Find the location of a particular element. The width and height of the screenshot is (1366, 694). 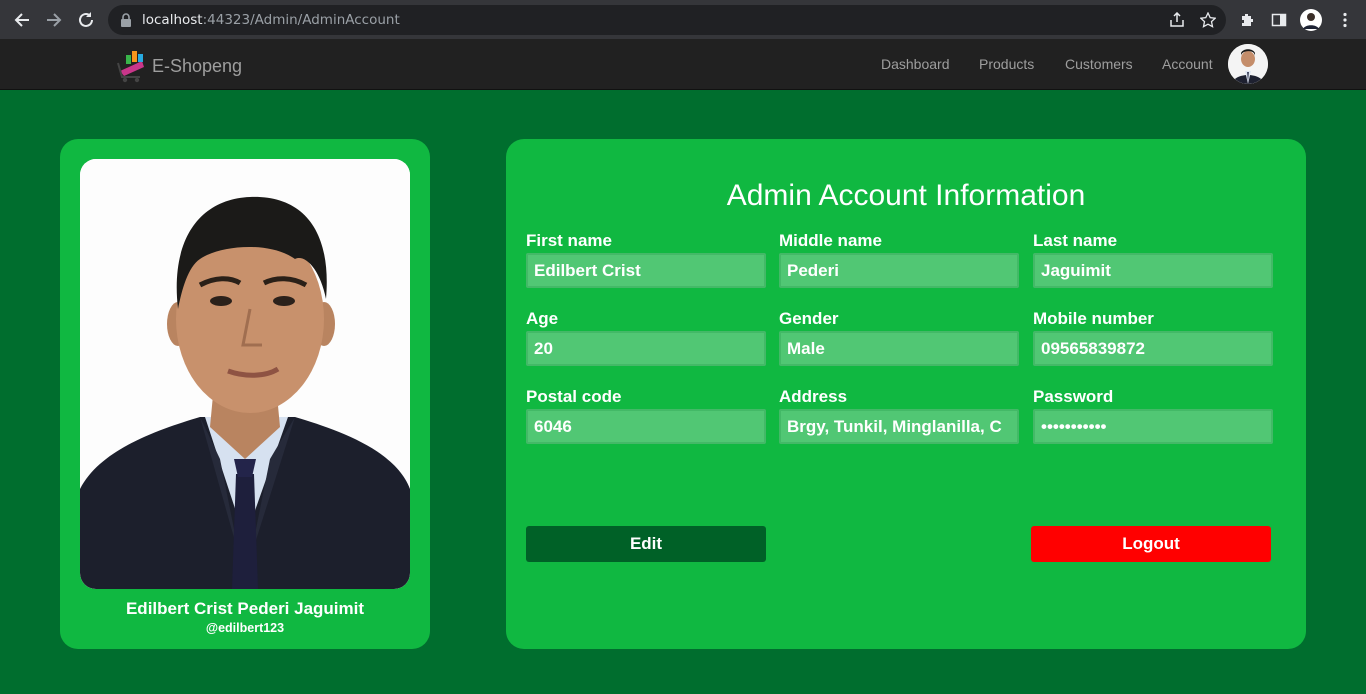

back-icon is located at coordinates (22, 20).